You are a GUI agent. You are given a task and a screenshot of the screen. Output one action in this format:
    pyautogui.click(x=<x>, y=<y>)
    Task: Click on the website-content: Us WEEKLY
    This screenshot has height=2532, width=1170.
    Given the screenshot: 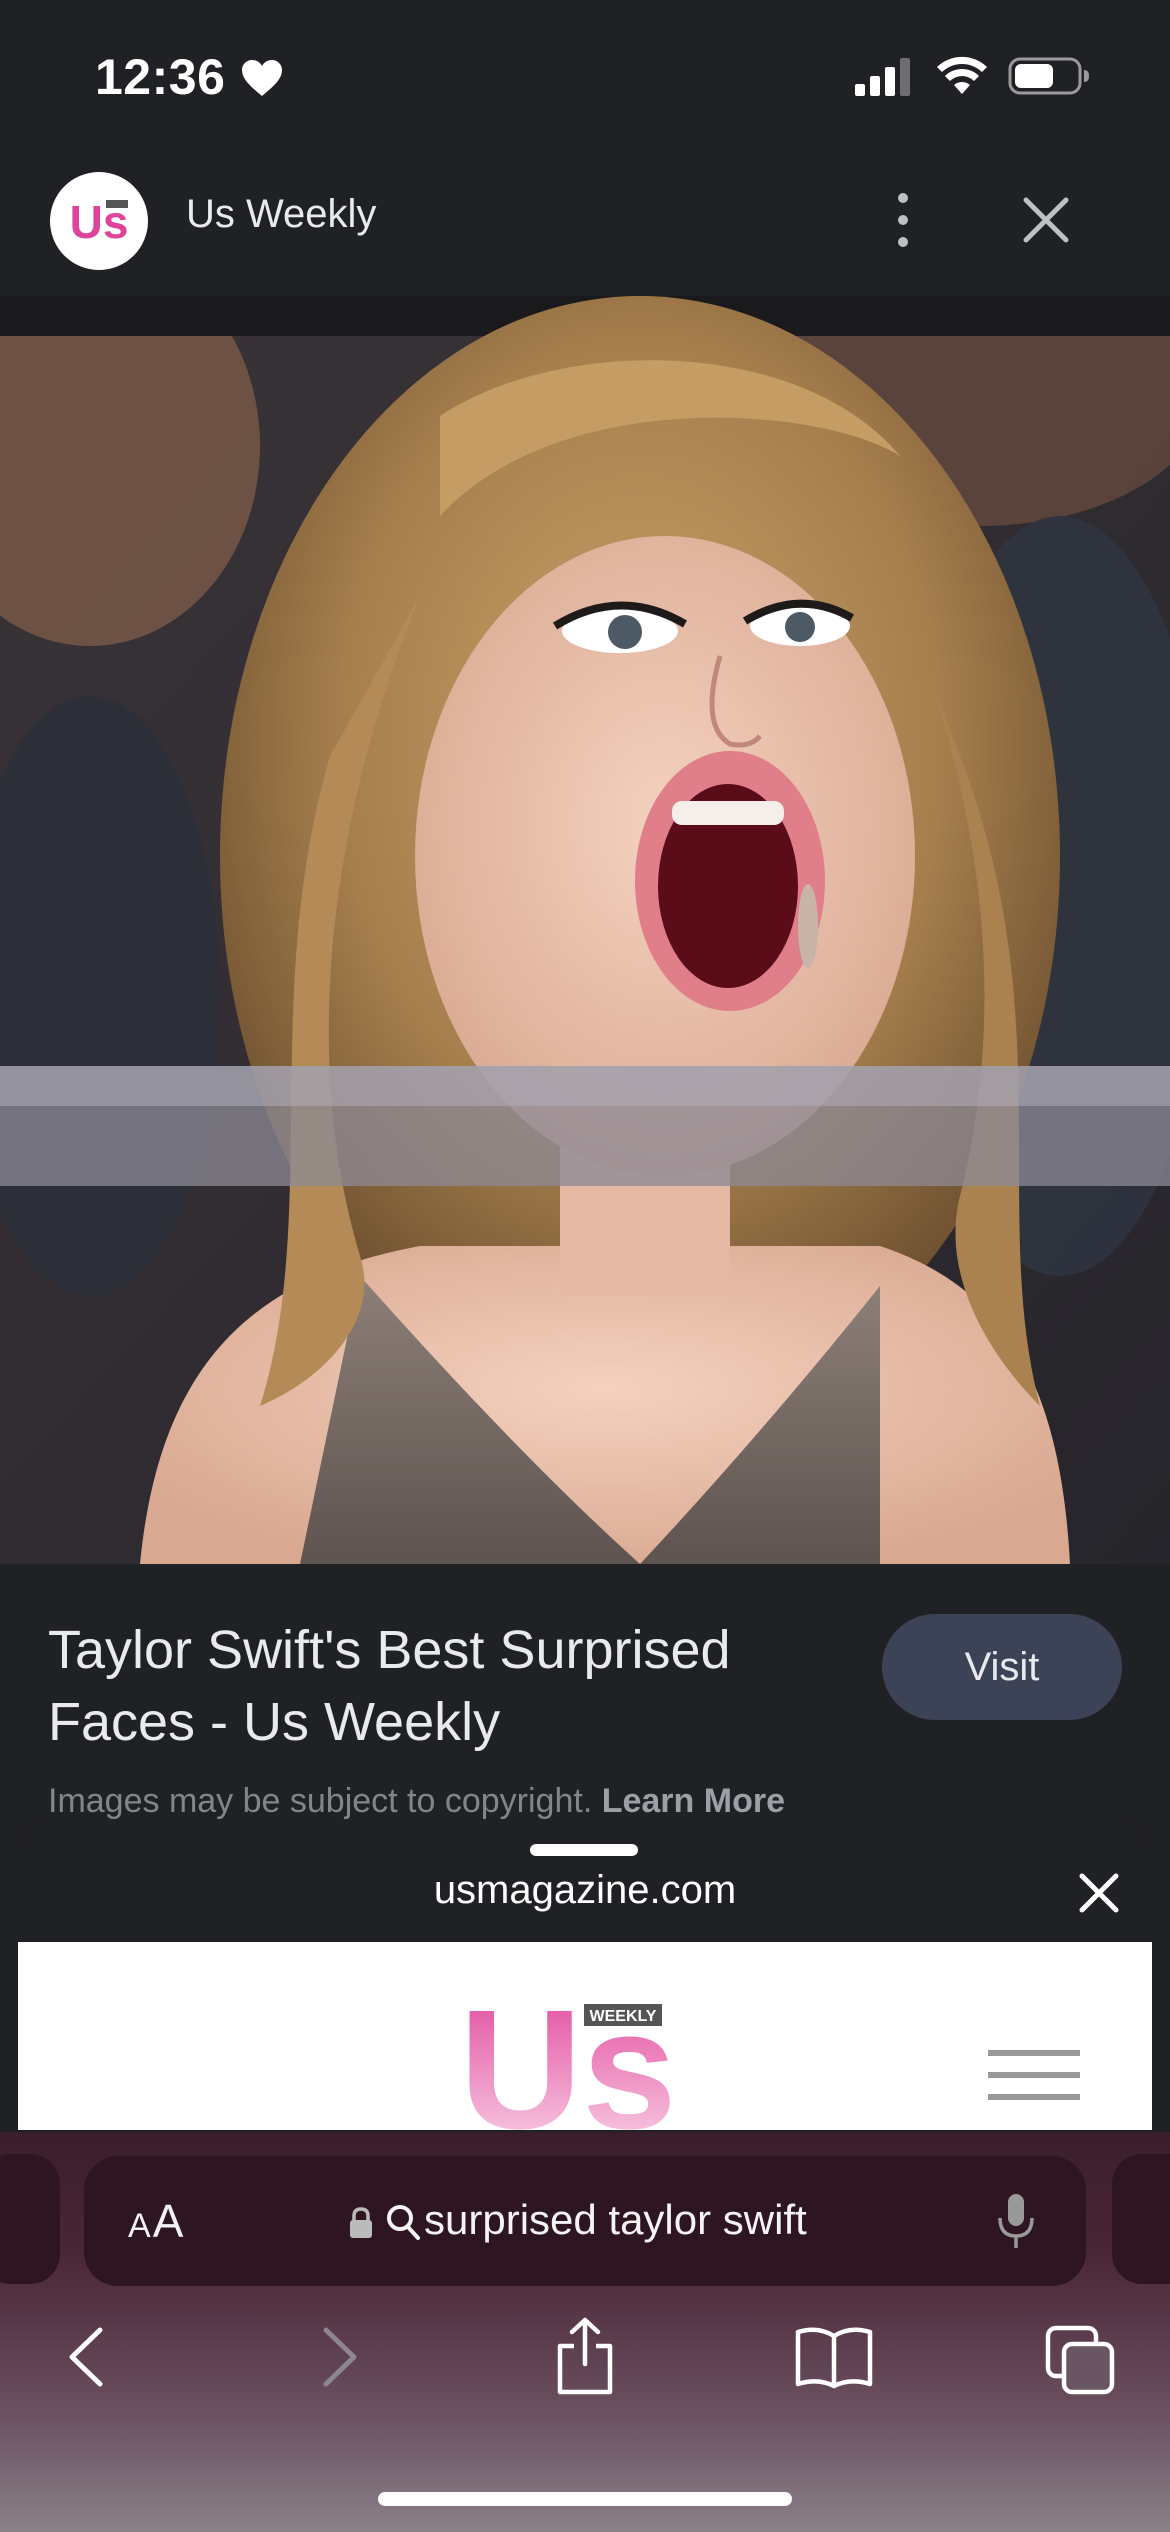 What is the action you would take?
    pyautogui.click(x=585, y=2036)
    